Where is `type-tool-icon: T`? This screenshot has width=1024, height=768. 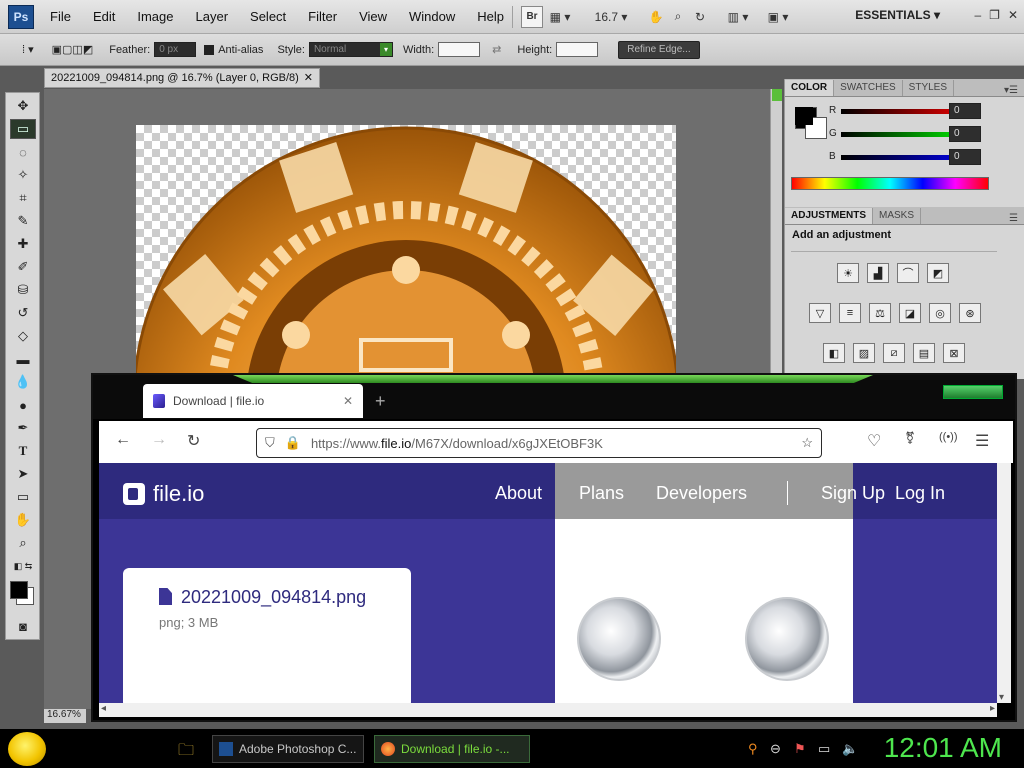
type-tool-icon: T is located at coordinates (23, 451).